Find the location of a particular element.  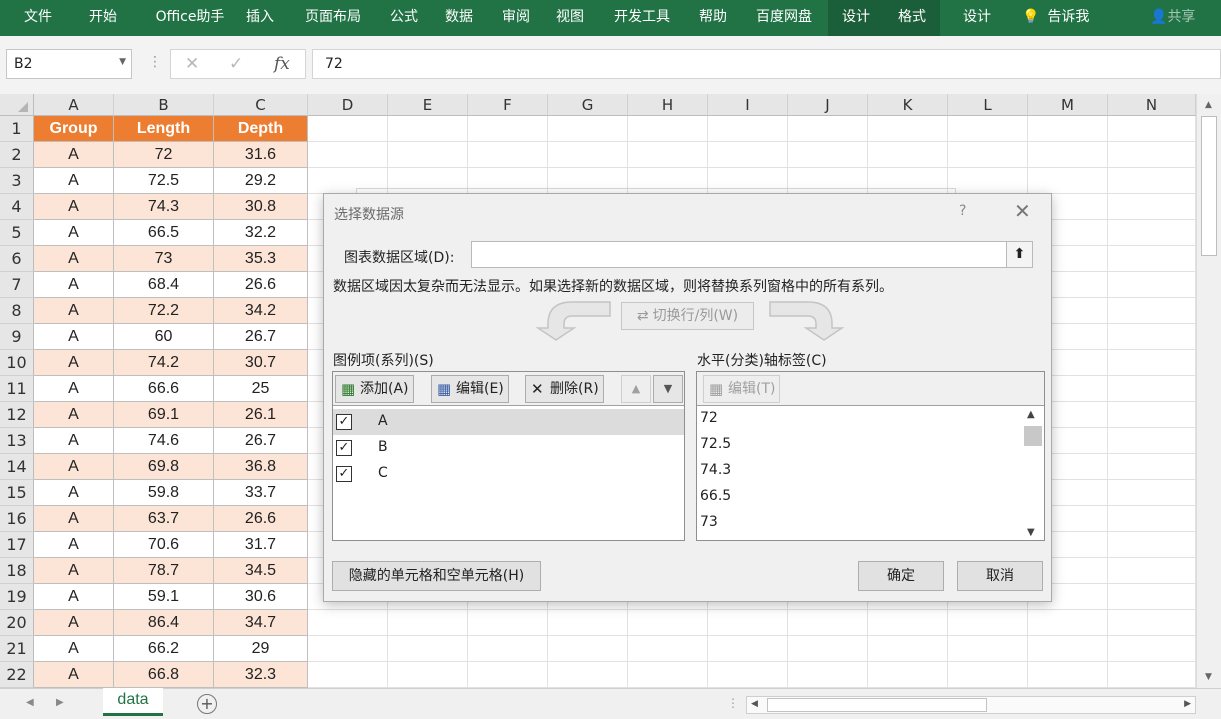

table-cell: 59.1 is located at coordinates (164, 597).